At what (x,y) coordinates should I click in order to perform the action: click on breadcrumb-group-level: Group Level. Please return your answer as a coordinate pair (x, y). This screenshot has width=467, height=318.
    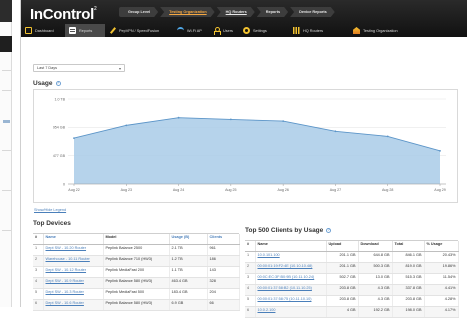
    Looking at the image, I should click on (138, 12).